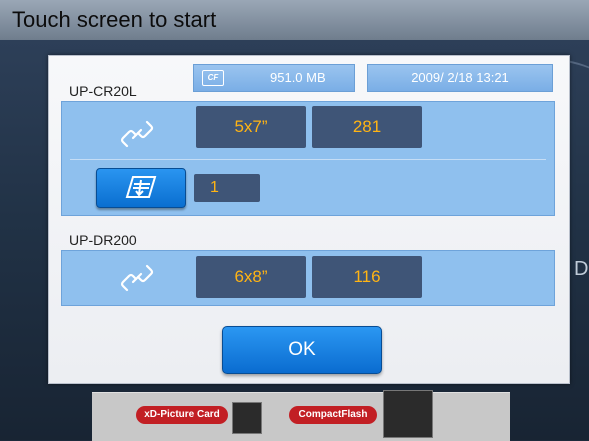 Image resolution: width=589 pixels, height=441 pixels. Describe the element at coordinates (308, 278) in the screenshot. I see `printer-panel-2: 6x8” 116` at that location.